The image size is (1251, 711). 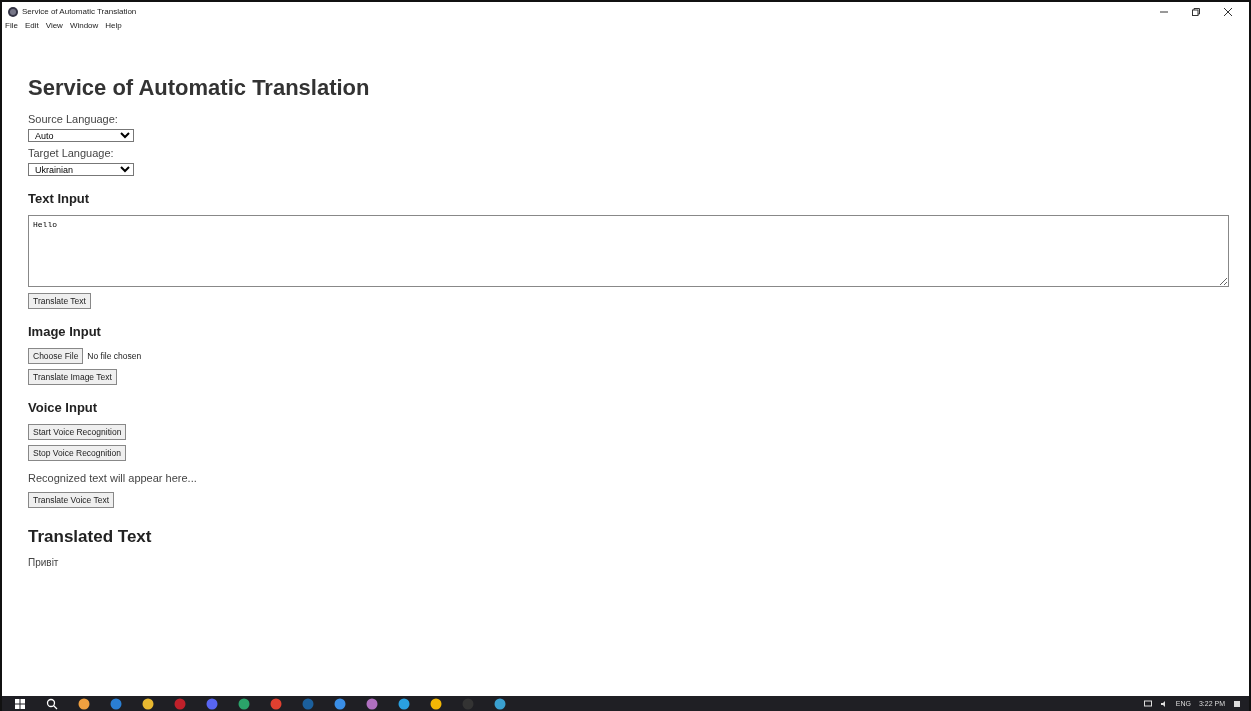 What do you see at coordinates (1147, 703) in the screenshot?
I see `network-icon` at bounding box center [1147, 703].